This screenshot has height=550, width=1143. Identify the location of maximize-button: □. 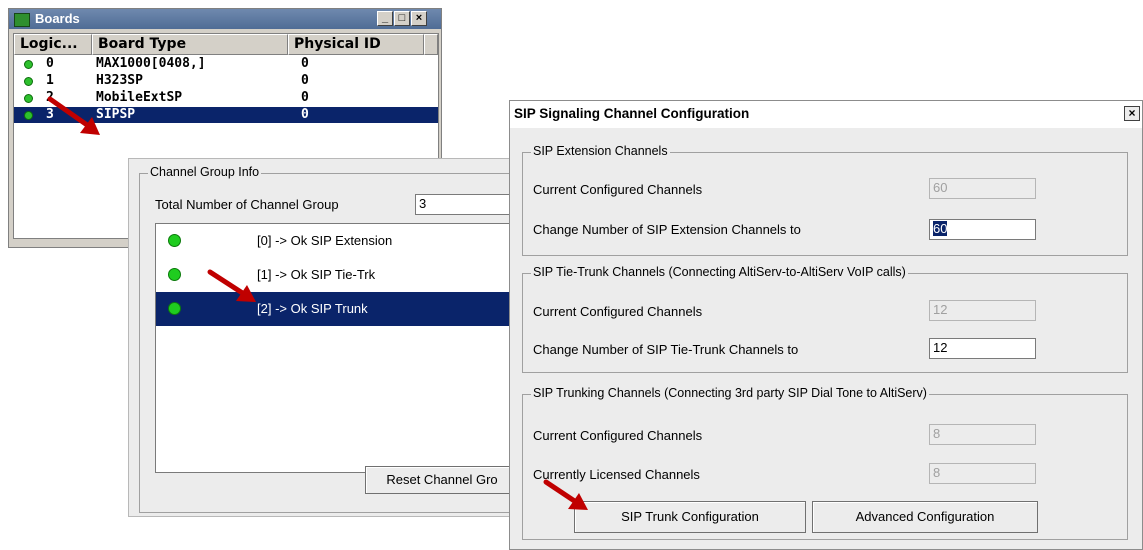
(402, 18).